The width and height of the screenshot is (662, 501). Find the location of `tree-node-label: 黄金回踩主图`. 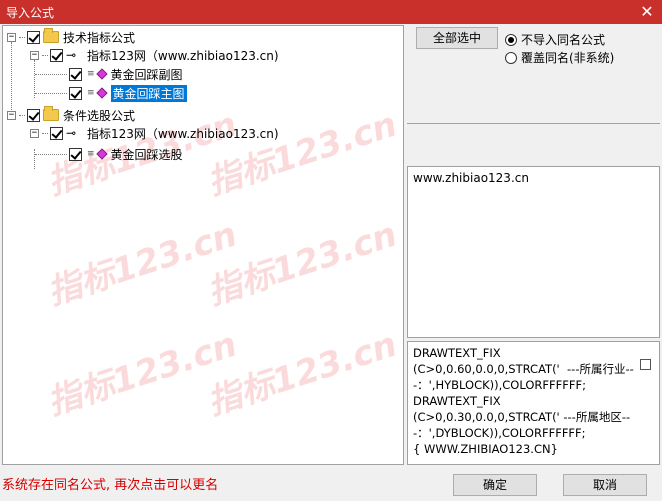

tree-node-label: 黄金回踩主图 is located at coordinates (148, 93).